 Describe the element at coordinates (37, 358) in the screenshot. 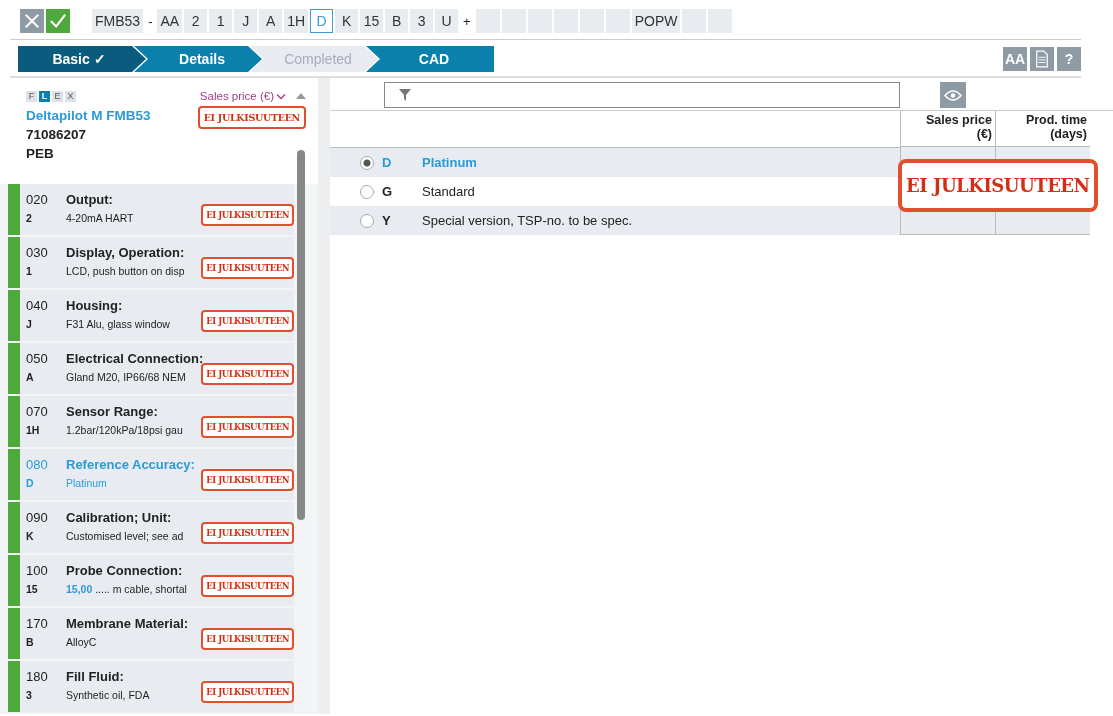

I see `feature-number: 050` at that location.